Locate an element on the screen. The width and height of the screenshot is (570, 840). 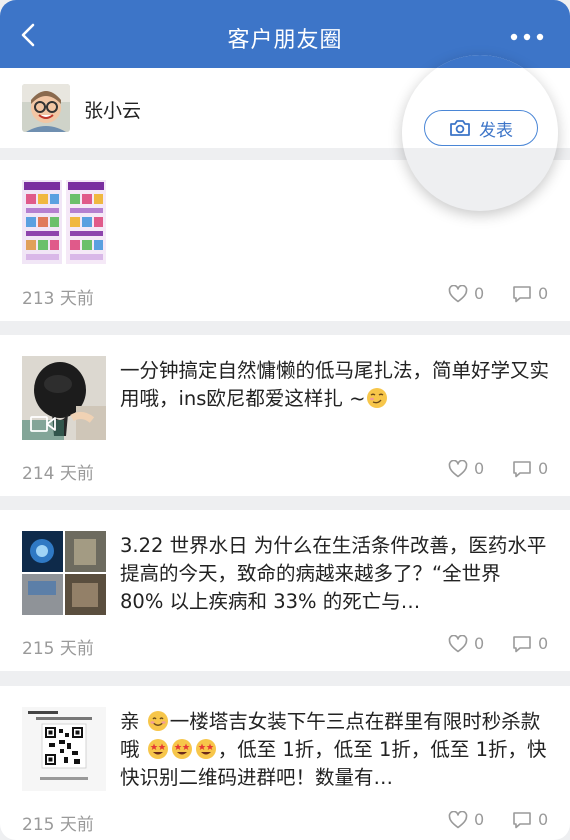
post-time: 214 天前 is located at coordinates (58, 474).